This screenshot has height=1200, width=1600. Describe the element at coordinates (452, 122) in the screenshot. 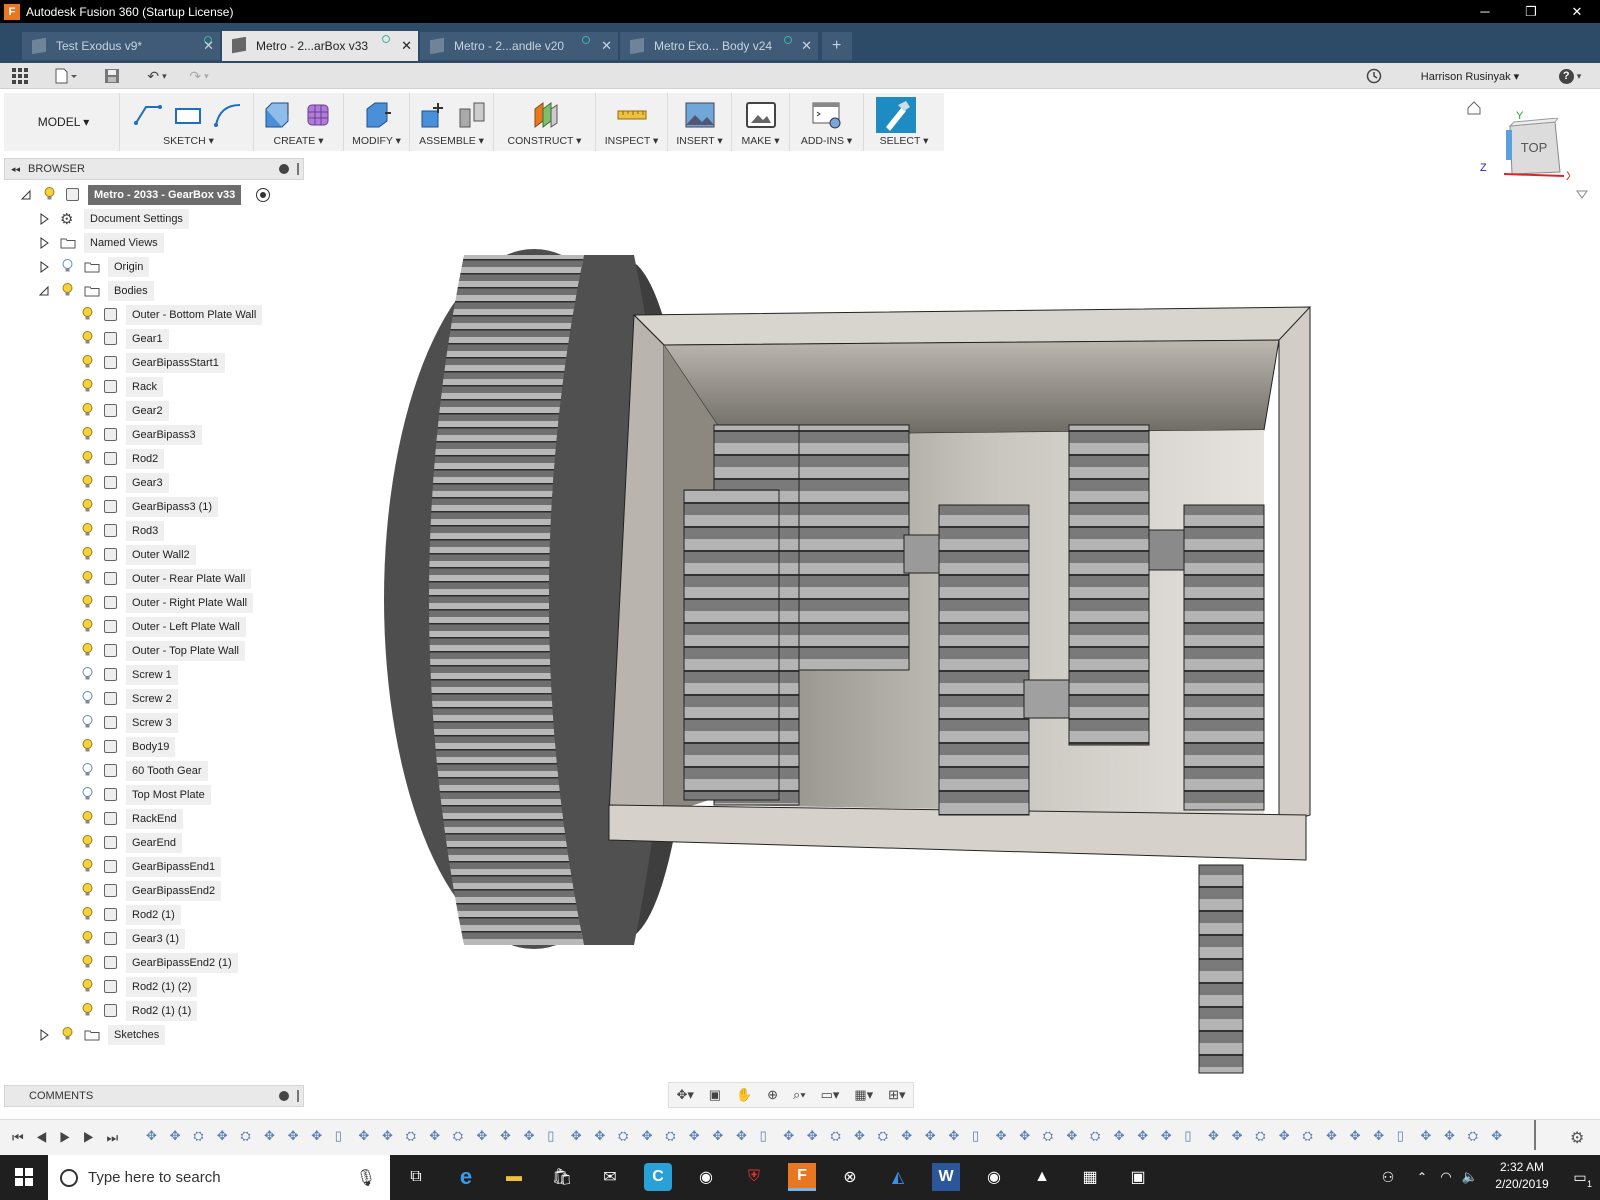

I see `assemble-group: ASSEMBLE ▾` at that location.